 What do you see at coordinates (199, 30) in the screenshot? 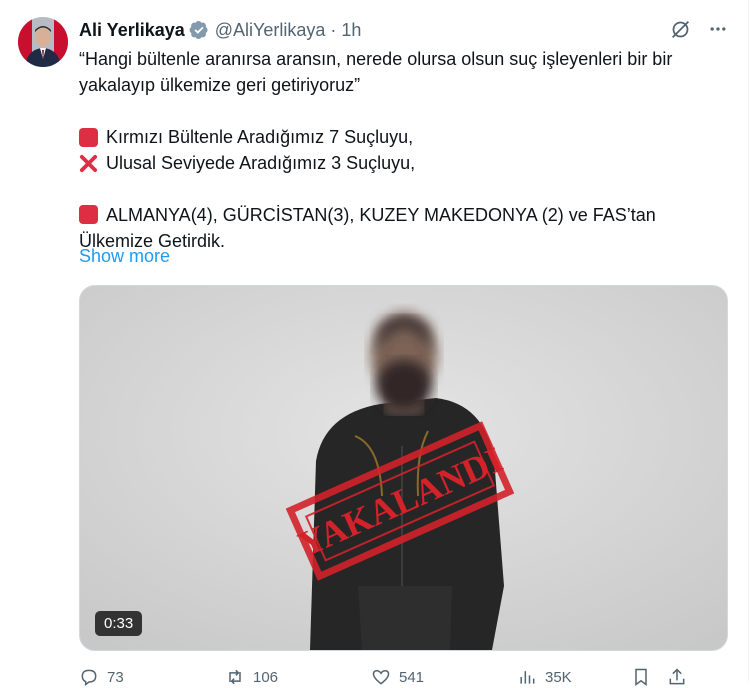
I see `verified-badge-icon` at bounding box center [199, 30].